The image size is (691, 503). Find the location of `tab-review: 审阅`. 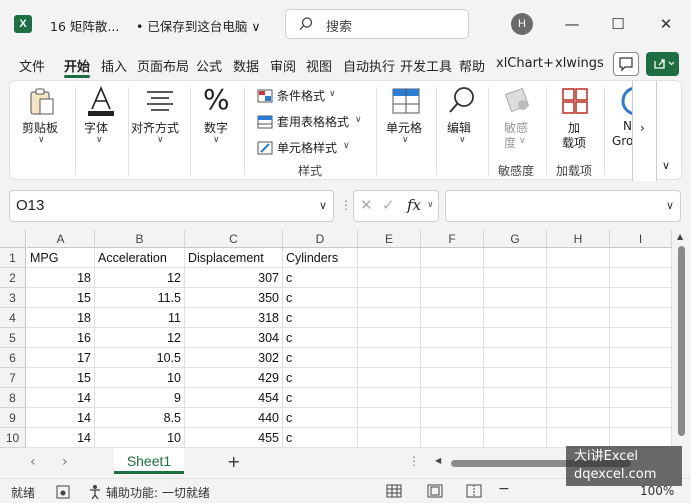

tab-review: 审阅 is located at coordinates (283, 65).